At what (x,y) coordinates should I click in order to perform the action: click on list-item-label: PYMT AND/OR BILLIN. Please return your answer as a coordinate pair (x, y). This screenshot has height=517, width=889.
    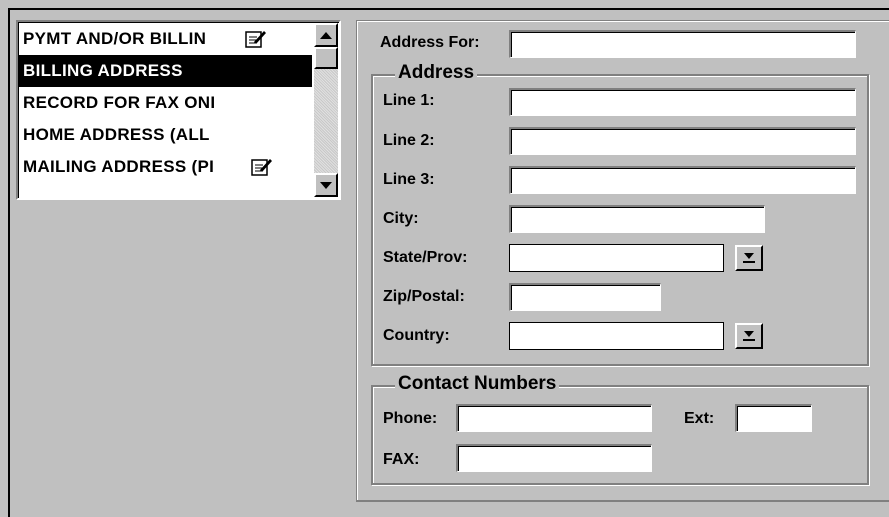
    Looking at the image, I should click on (115, 38).